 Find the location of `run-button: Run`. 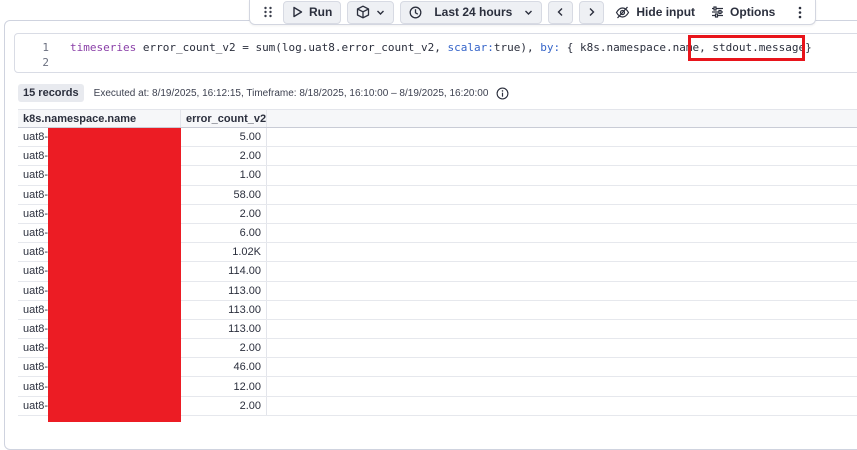

run-button: Run is located at coordinates (312, 12).